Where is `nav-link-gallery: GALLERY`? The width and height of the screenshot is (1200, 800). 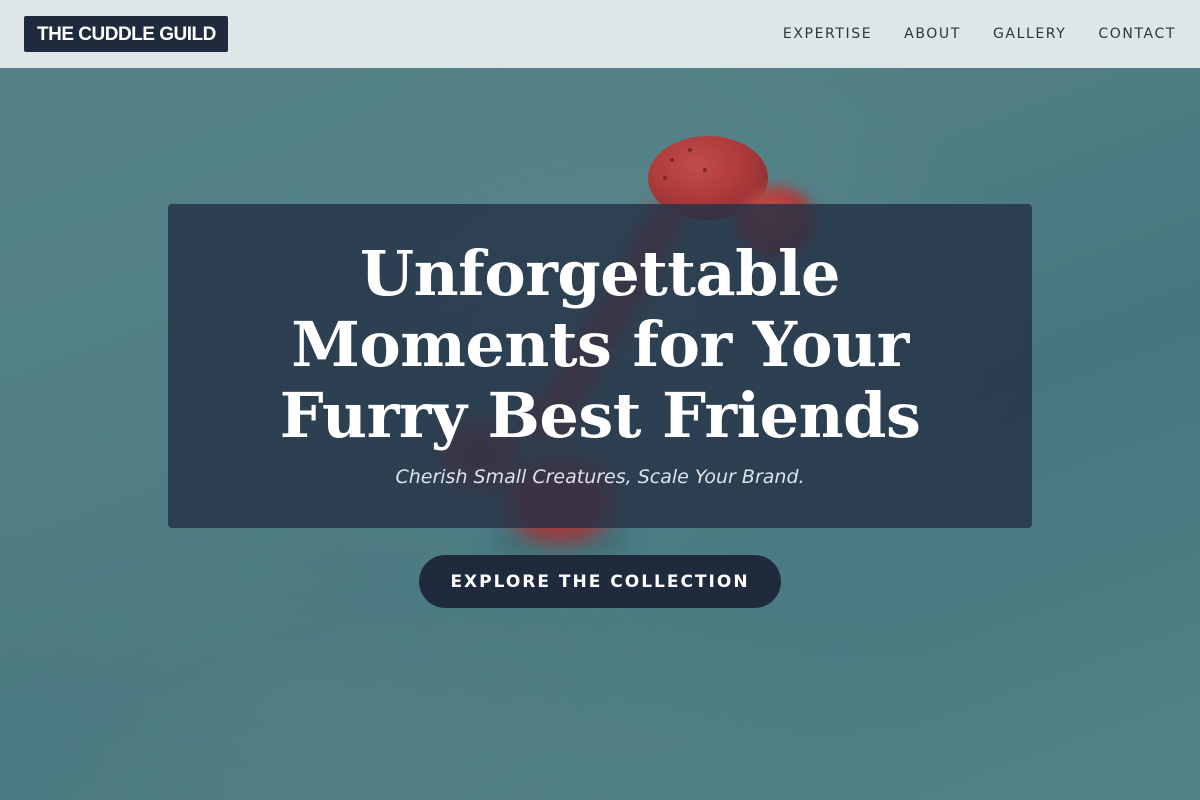 nav-link-gallery: GALLERY is located at coordinates (1029, 34).